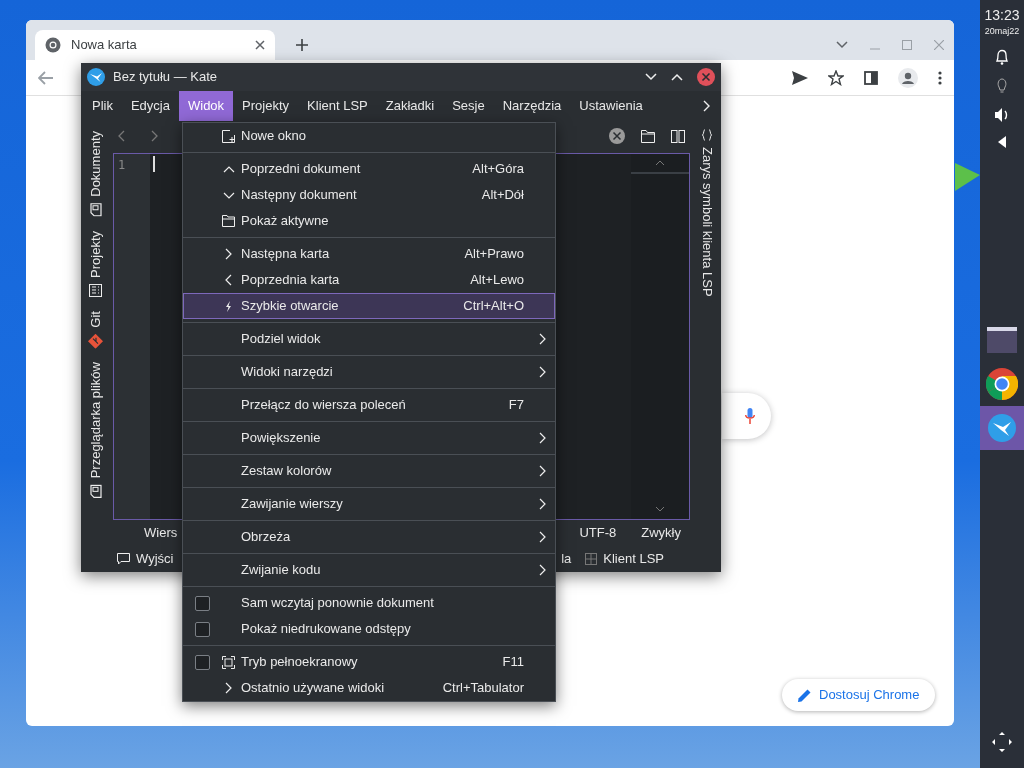  I want to click on menu-item: Następna karta Alt+Prawo, so click(369, 254).